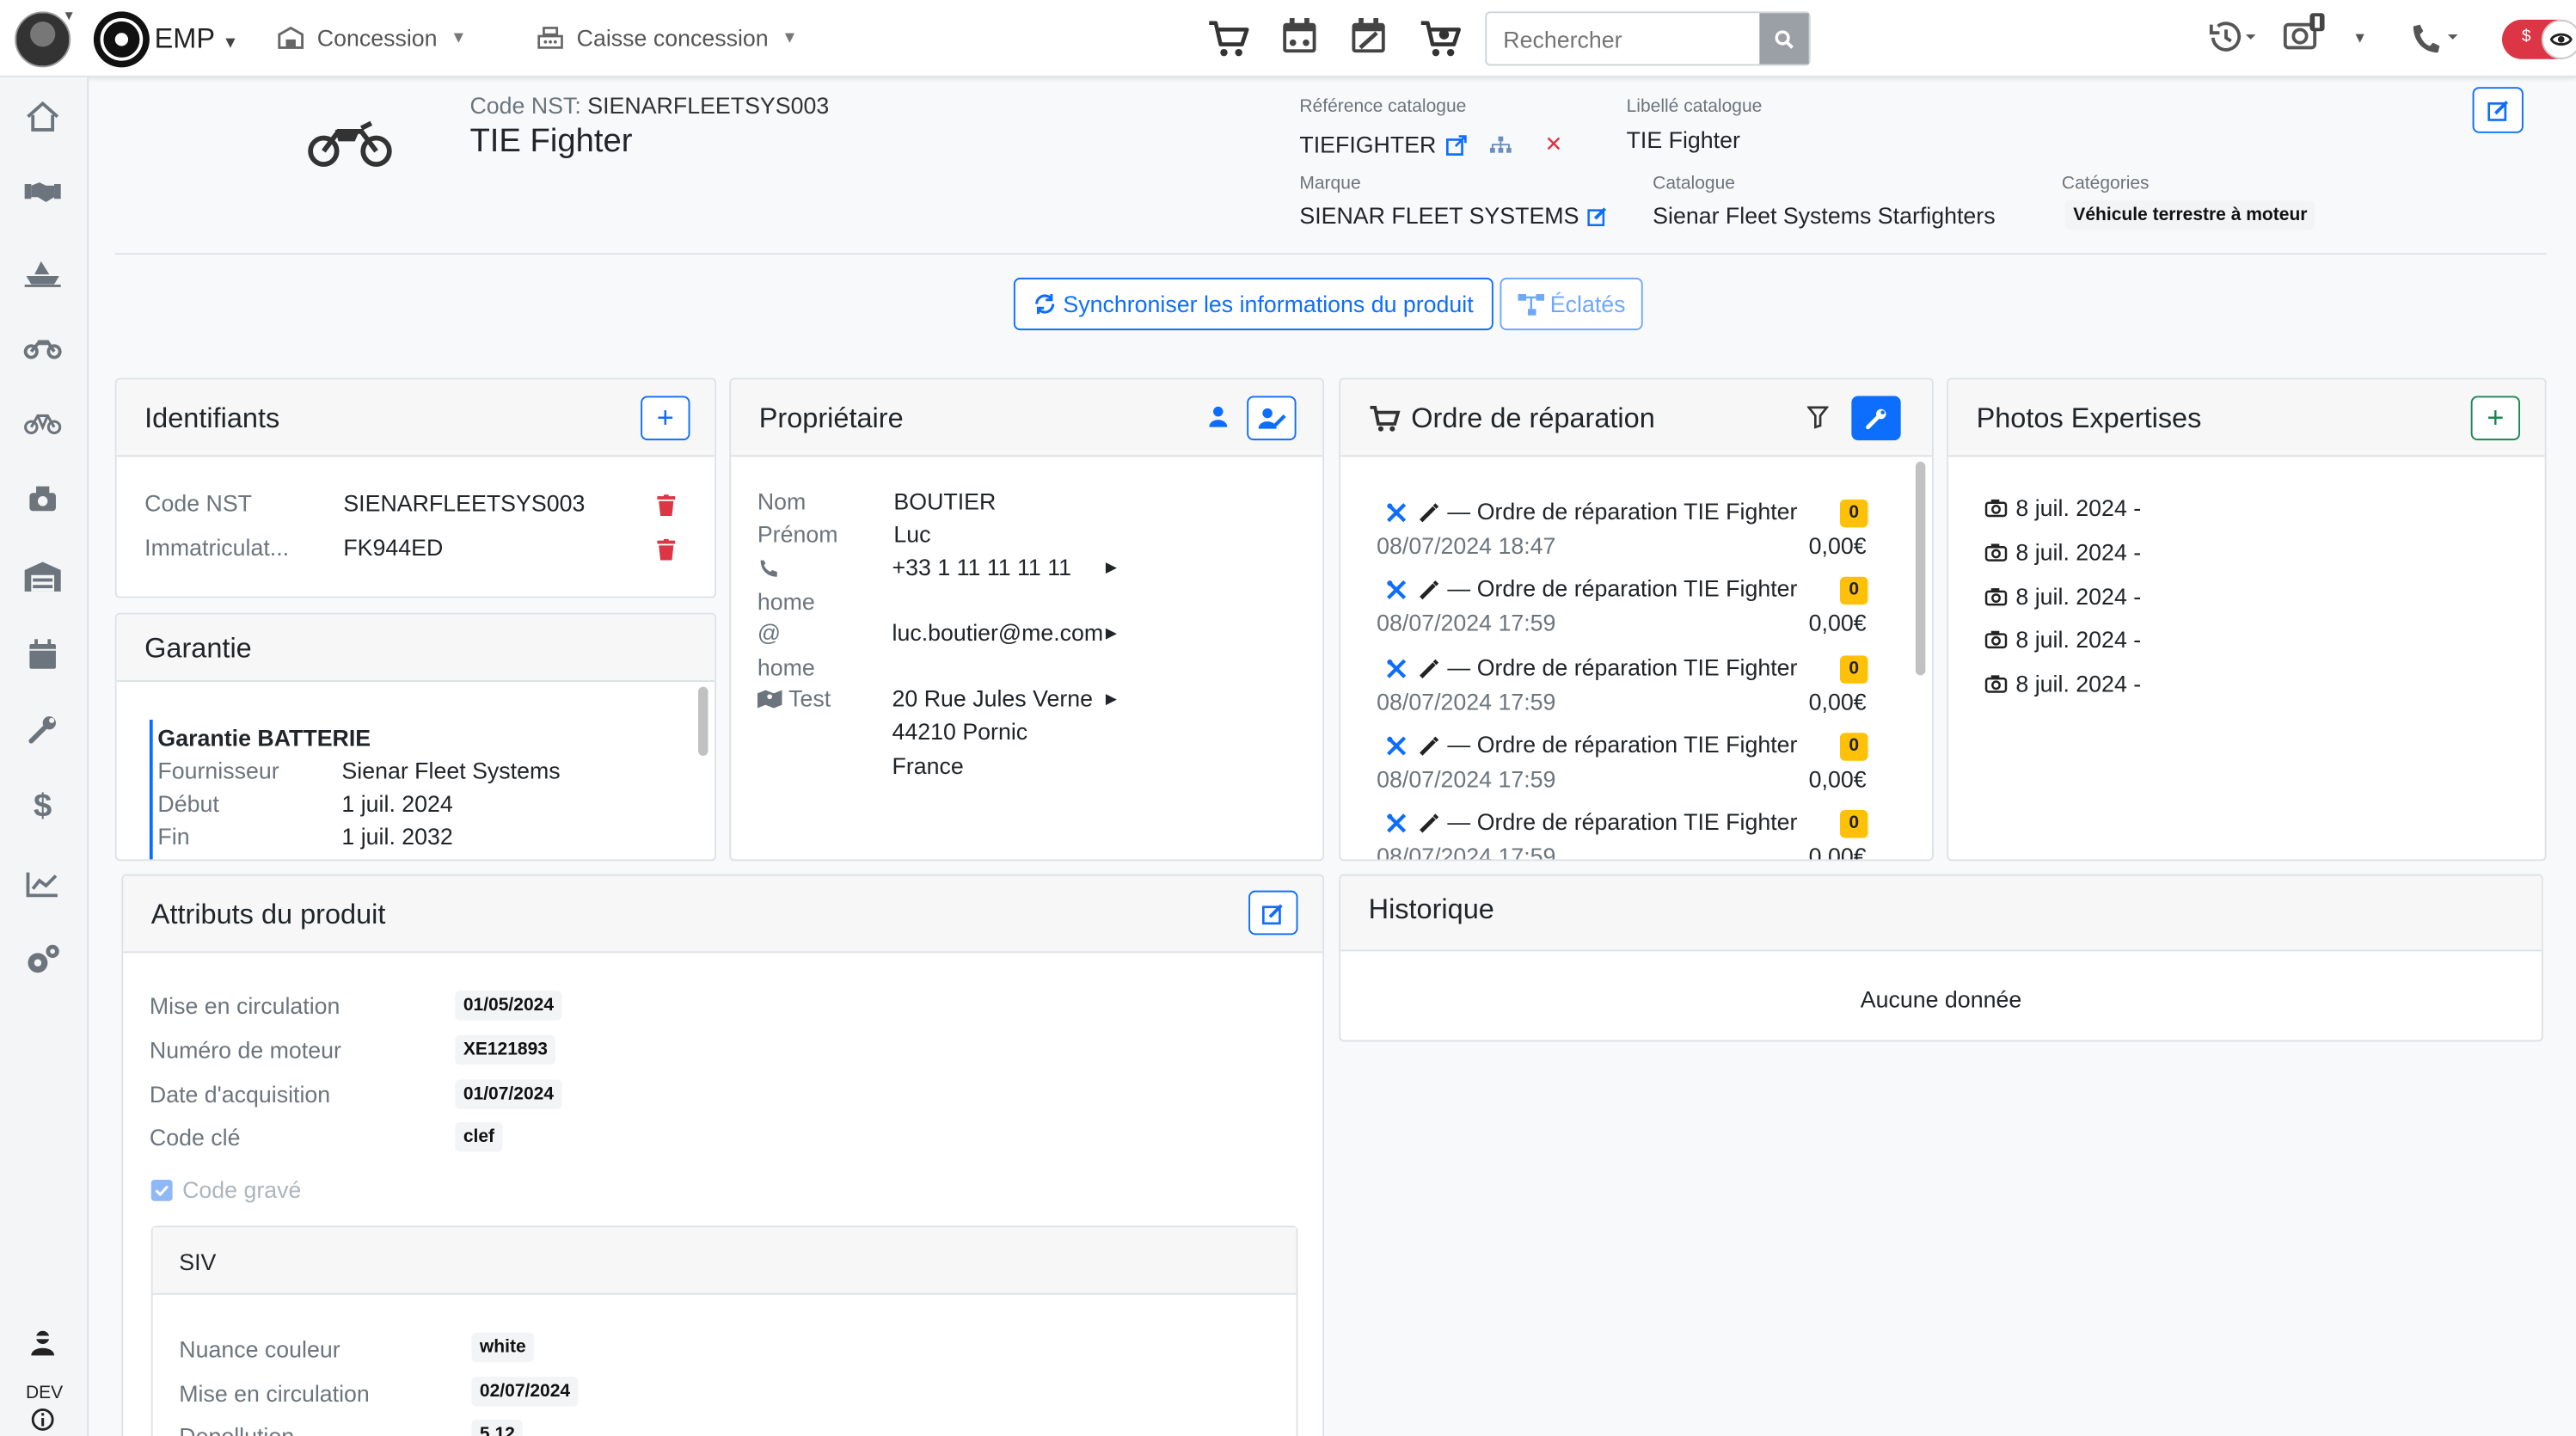  What do you see at coordinates (1330, 254) in the screenshot?
I see `divider` at bounding box center [1330, 254].